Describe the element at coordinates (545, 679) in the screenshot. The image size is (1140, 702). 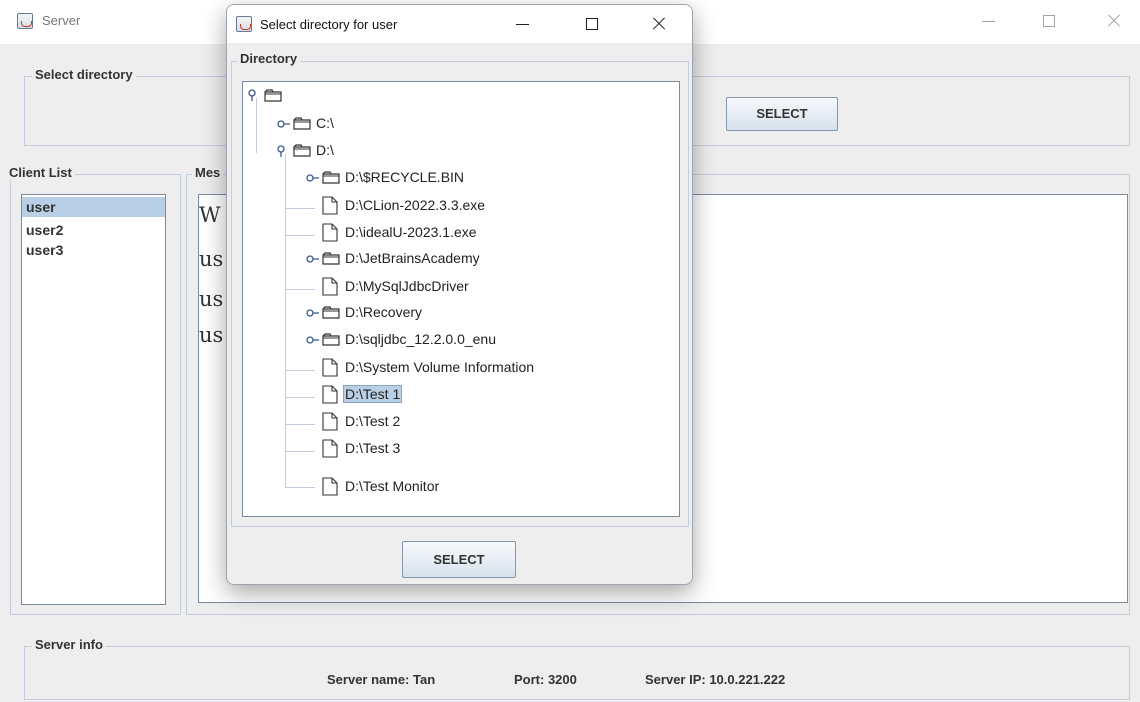
I see `port-label: Port: 3200` at that location.